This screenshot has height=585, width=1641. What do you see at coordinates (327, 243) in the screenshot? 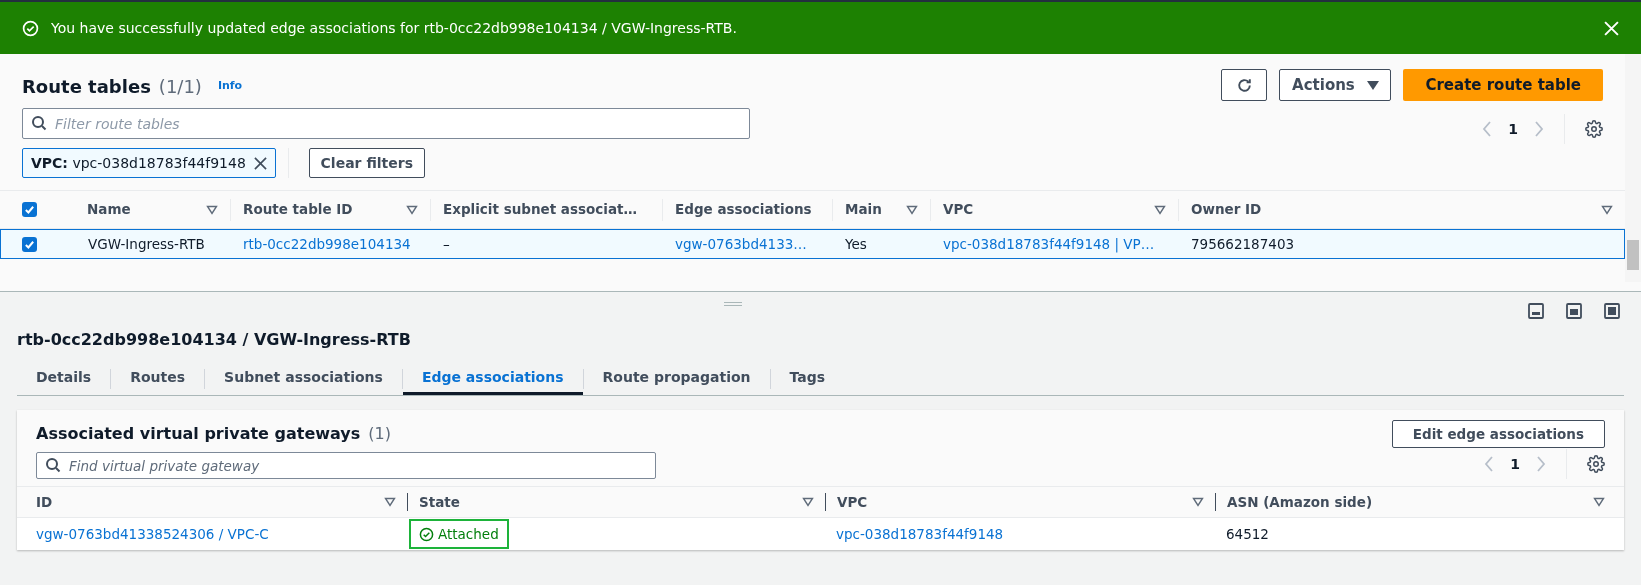
I see `table-link: rtb-0cc22db998e104134` at bounding box center [327, 243].